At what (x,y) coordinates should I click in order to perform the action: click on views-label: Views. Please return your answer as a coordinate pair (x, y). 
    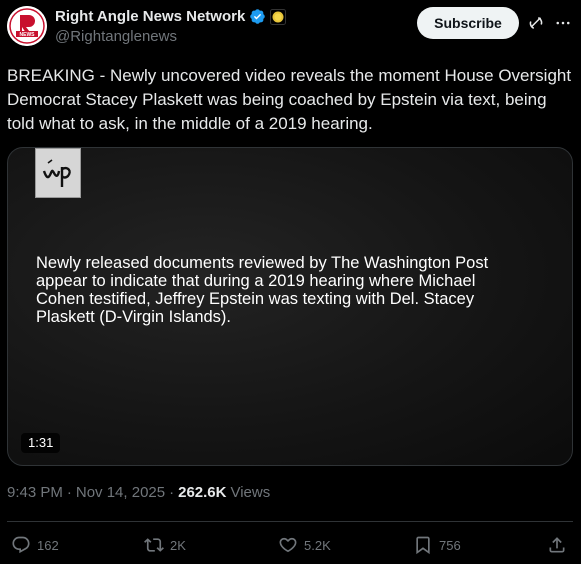
    Looking at the image, I should click on (250, 492).